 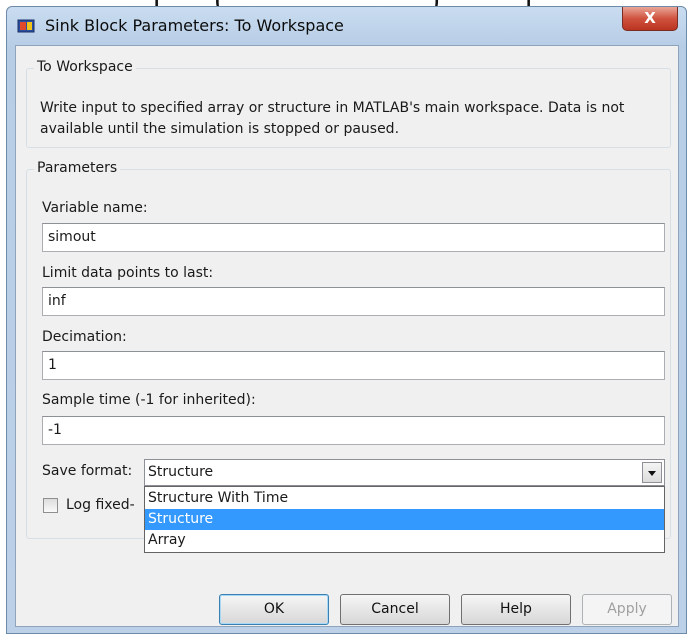 What do you see at coordinates (87, 471) in the screenshot?
I see `save-format-label: Save format:` at bounding box center [87, 471].